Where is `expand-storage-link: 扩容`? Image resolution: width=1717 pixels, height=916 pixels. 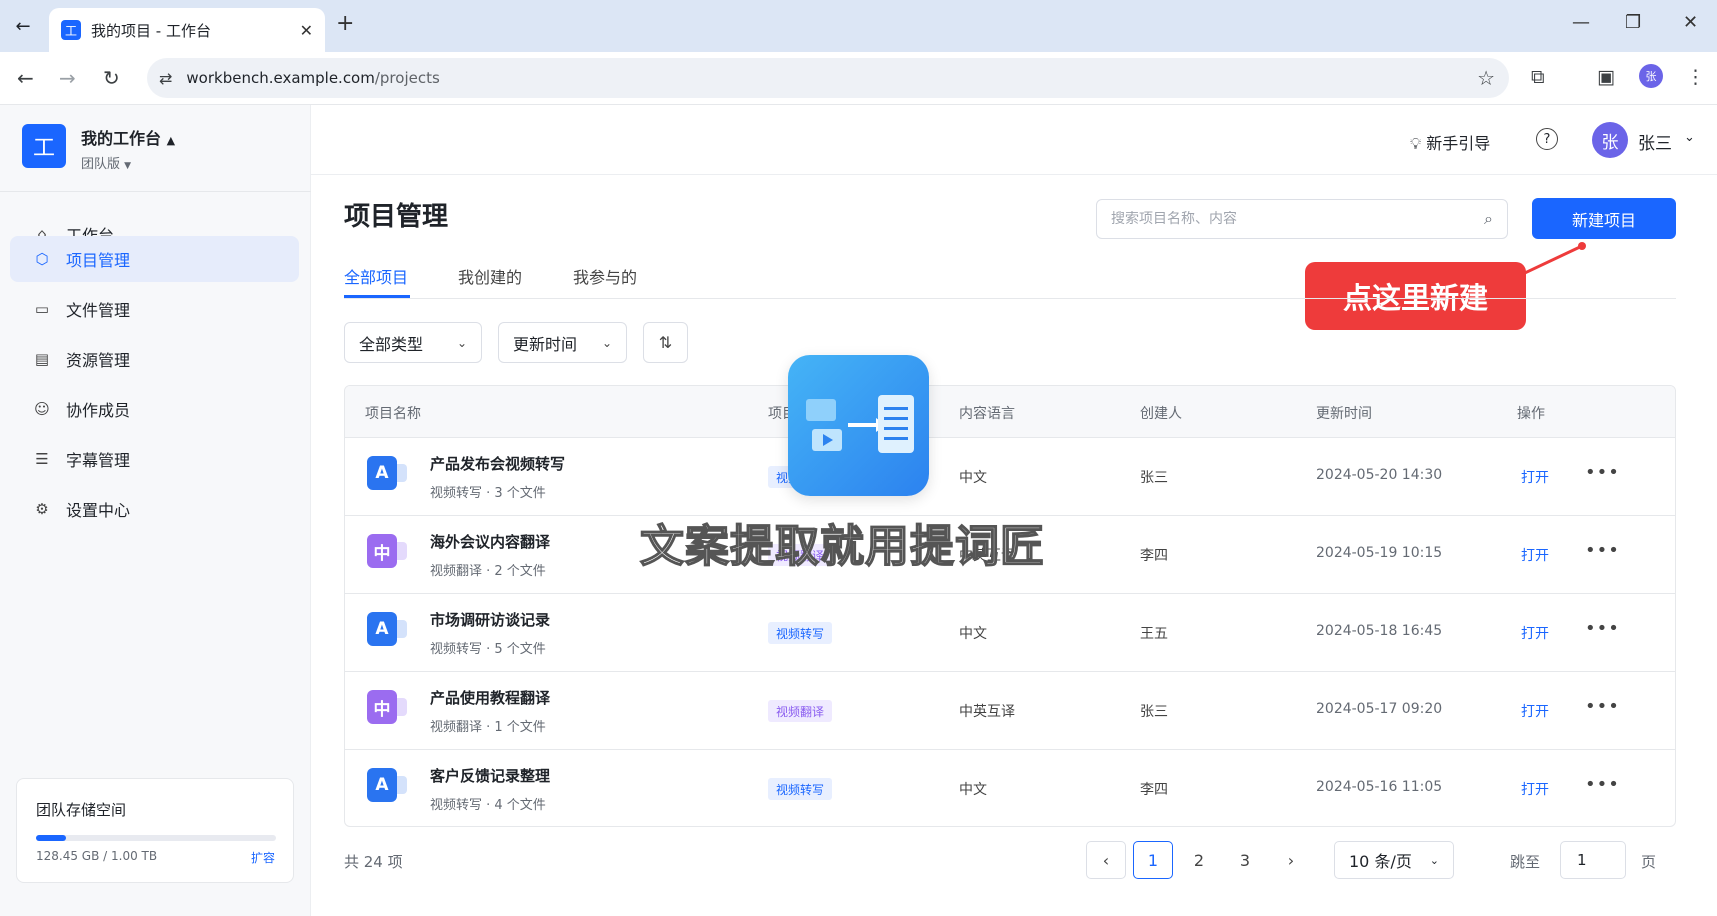 expand-storage-link: 扩容 is located at coordinates (263, 857).